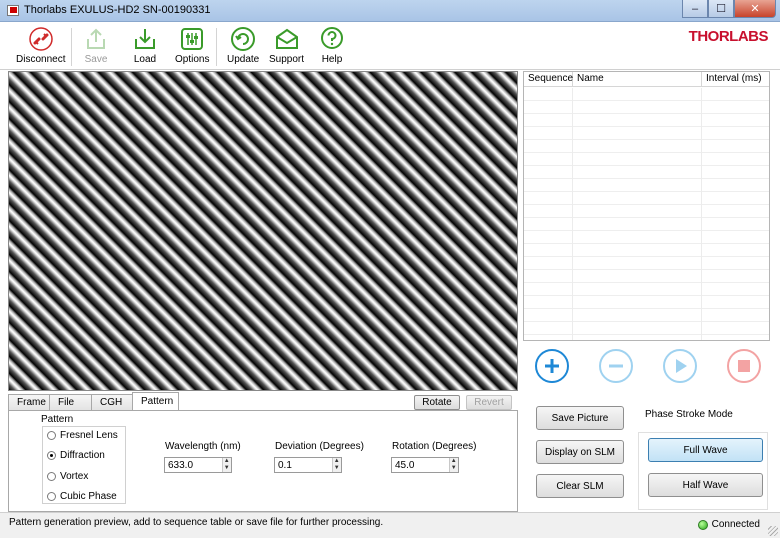 The height and width of the screenshot is (538, 780). I want to click on half-wave-button: Half Wave, so click(705, 485).